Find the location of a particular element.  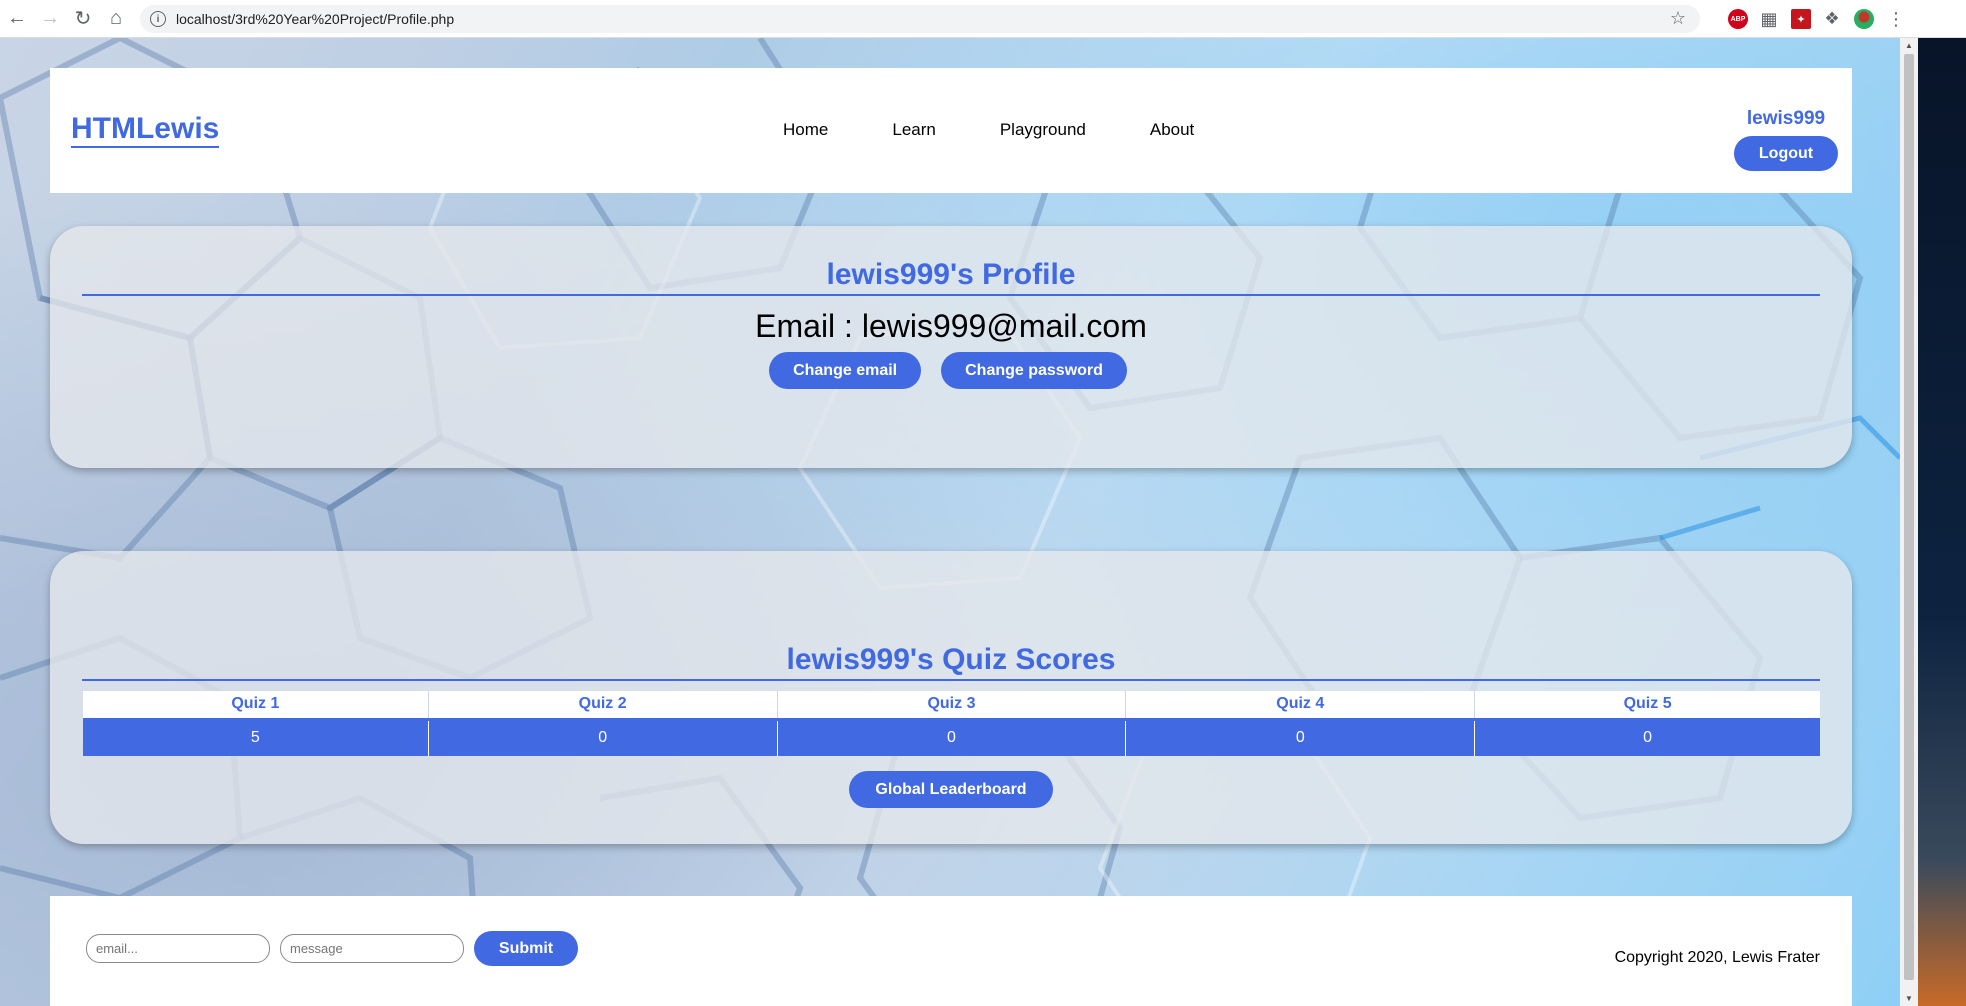

footer-submit-button: Submit is located at coordinates (526, 948).